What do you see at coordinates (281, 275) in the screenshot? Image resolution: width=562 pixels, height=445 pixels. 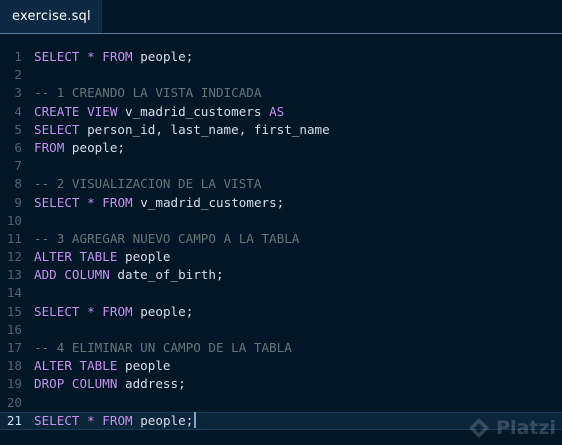 I see `code-line: 13 ADD COLUMN date_of_birth;` at bounding box center [281, 275].